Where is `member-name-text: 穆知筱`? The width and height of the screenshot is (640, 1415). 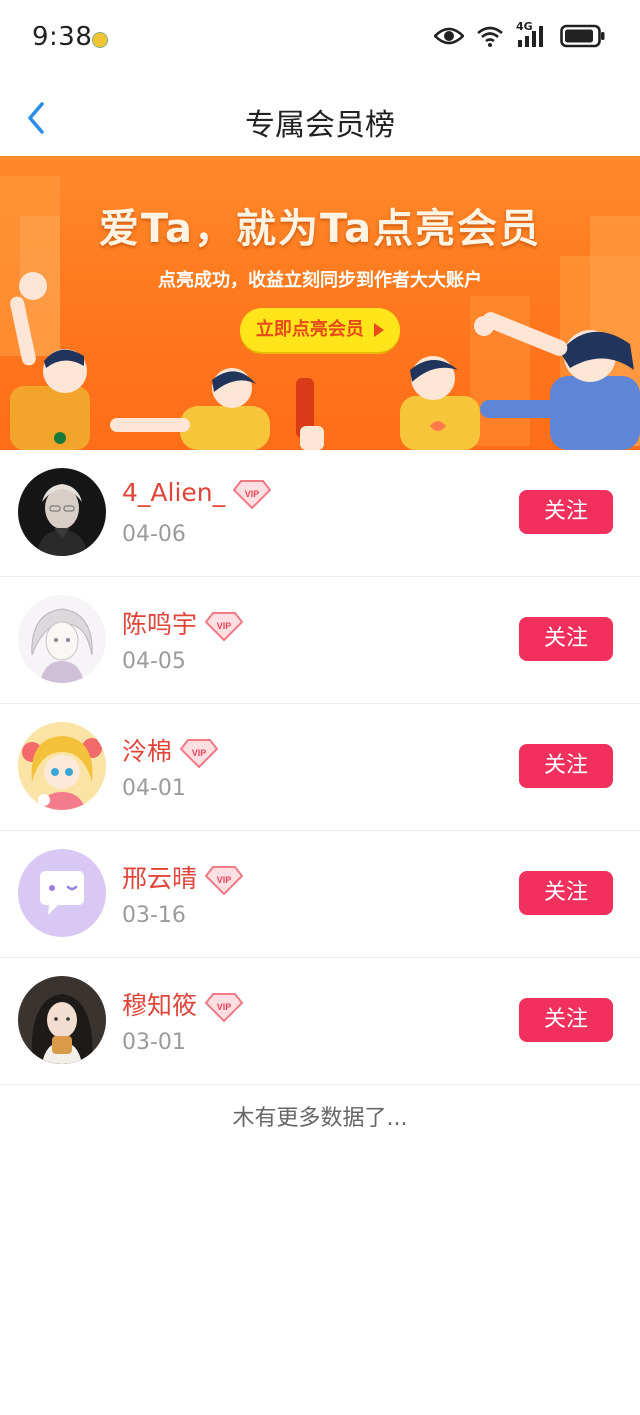 member-name-text: 穆知筱 is located at coordinates (160, 1005).